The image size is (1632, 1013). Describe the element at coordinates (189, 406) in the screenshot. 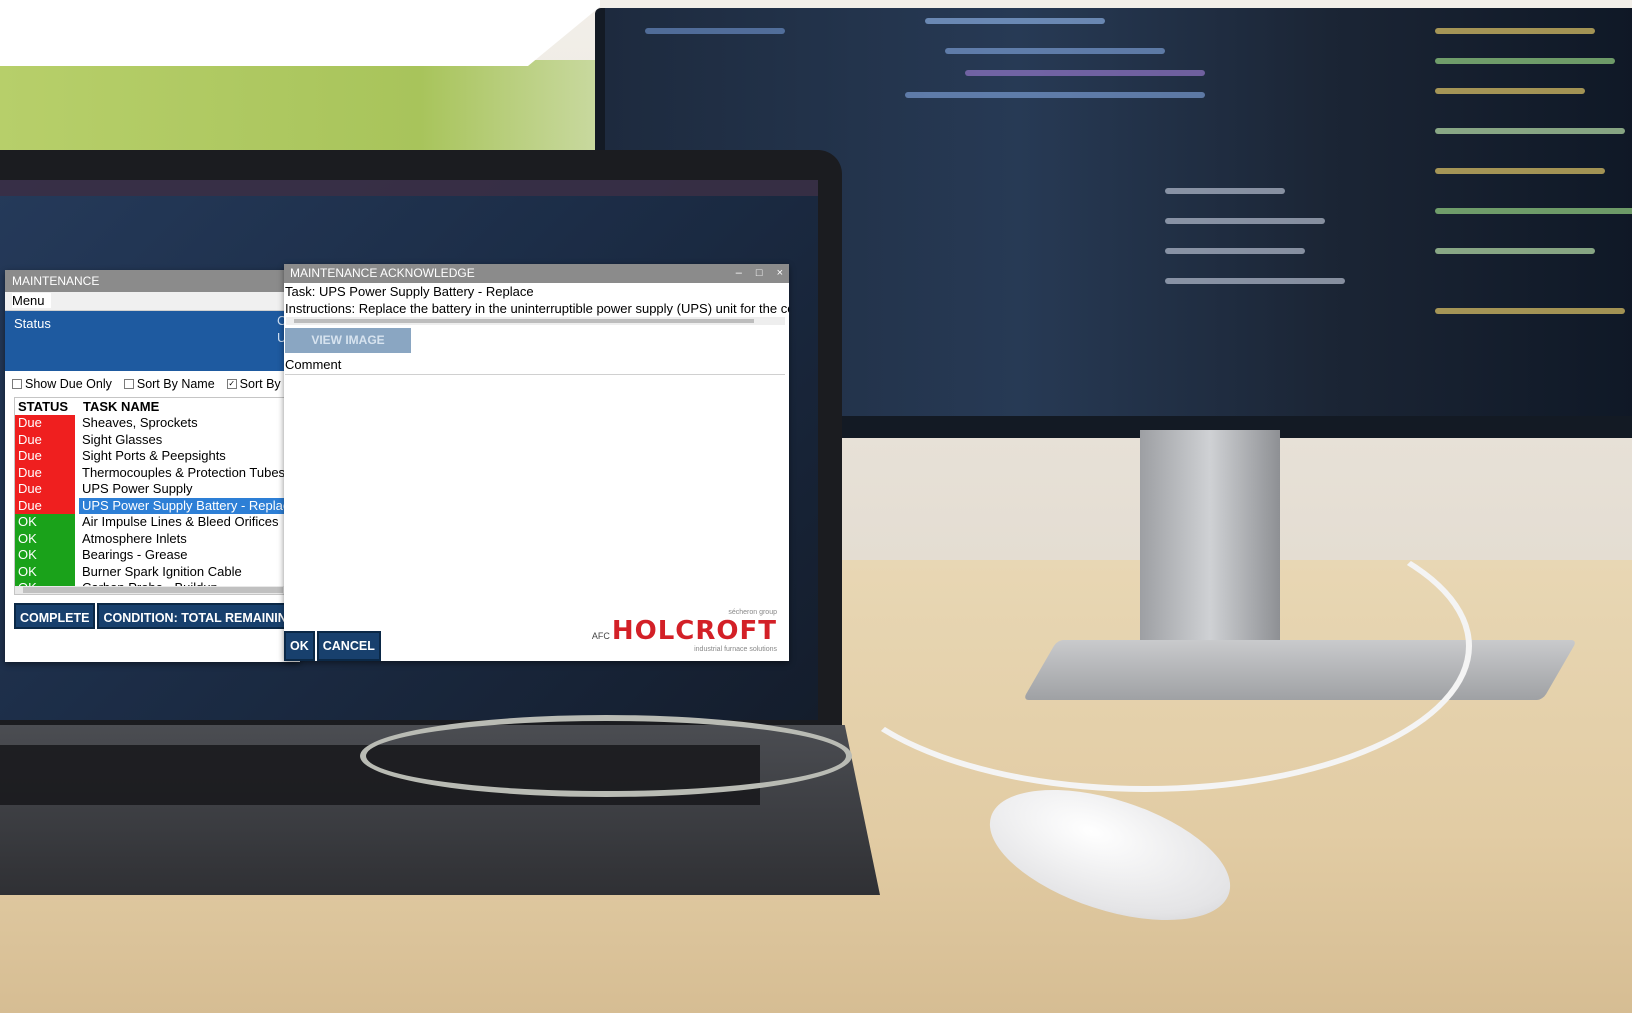

I see `task-name-column-header: TASK NAME` at that location.